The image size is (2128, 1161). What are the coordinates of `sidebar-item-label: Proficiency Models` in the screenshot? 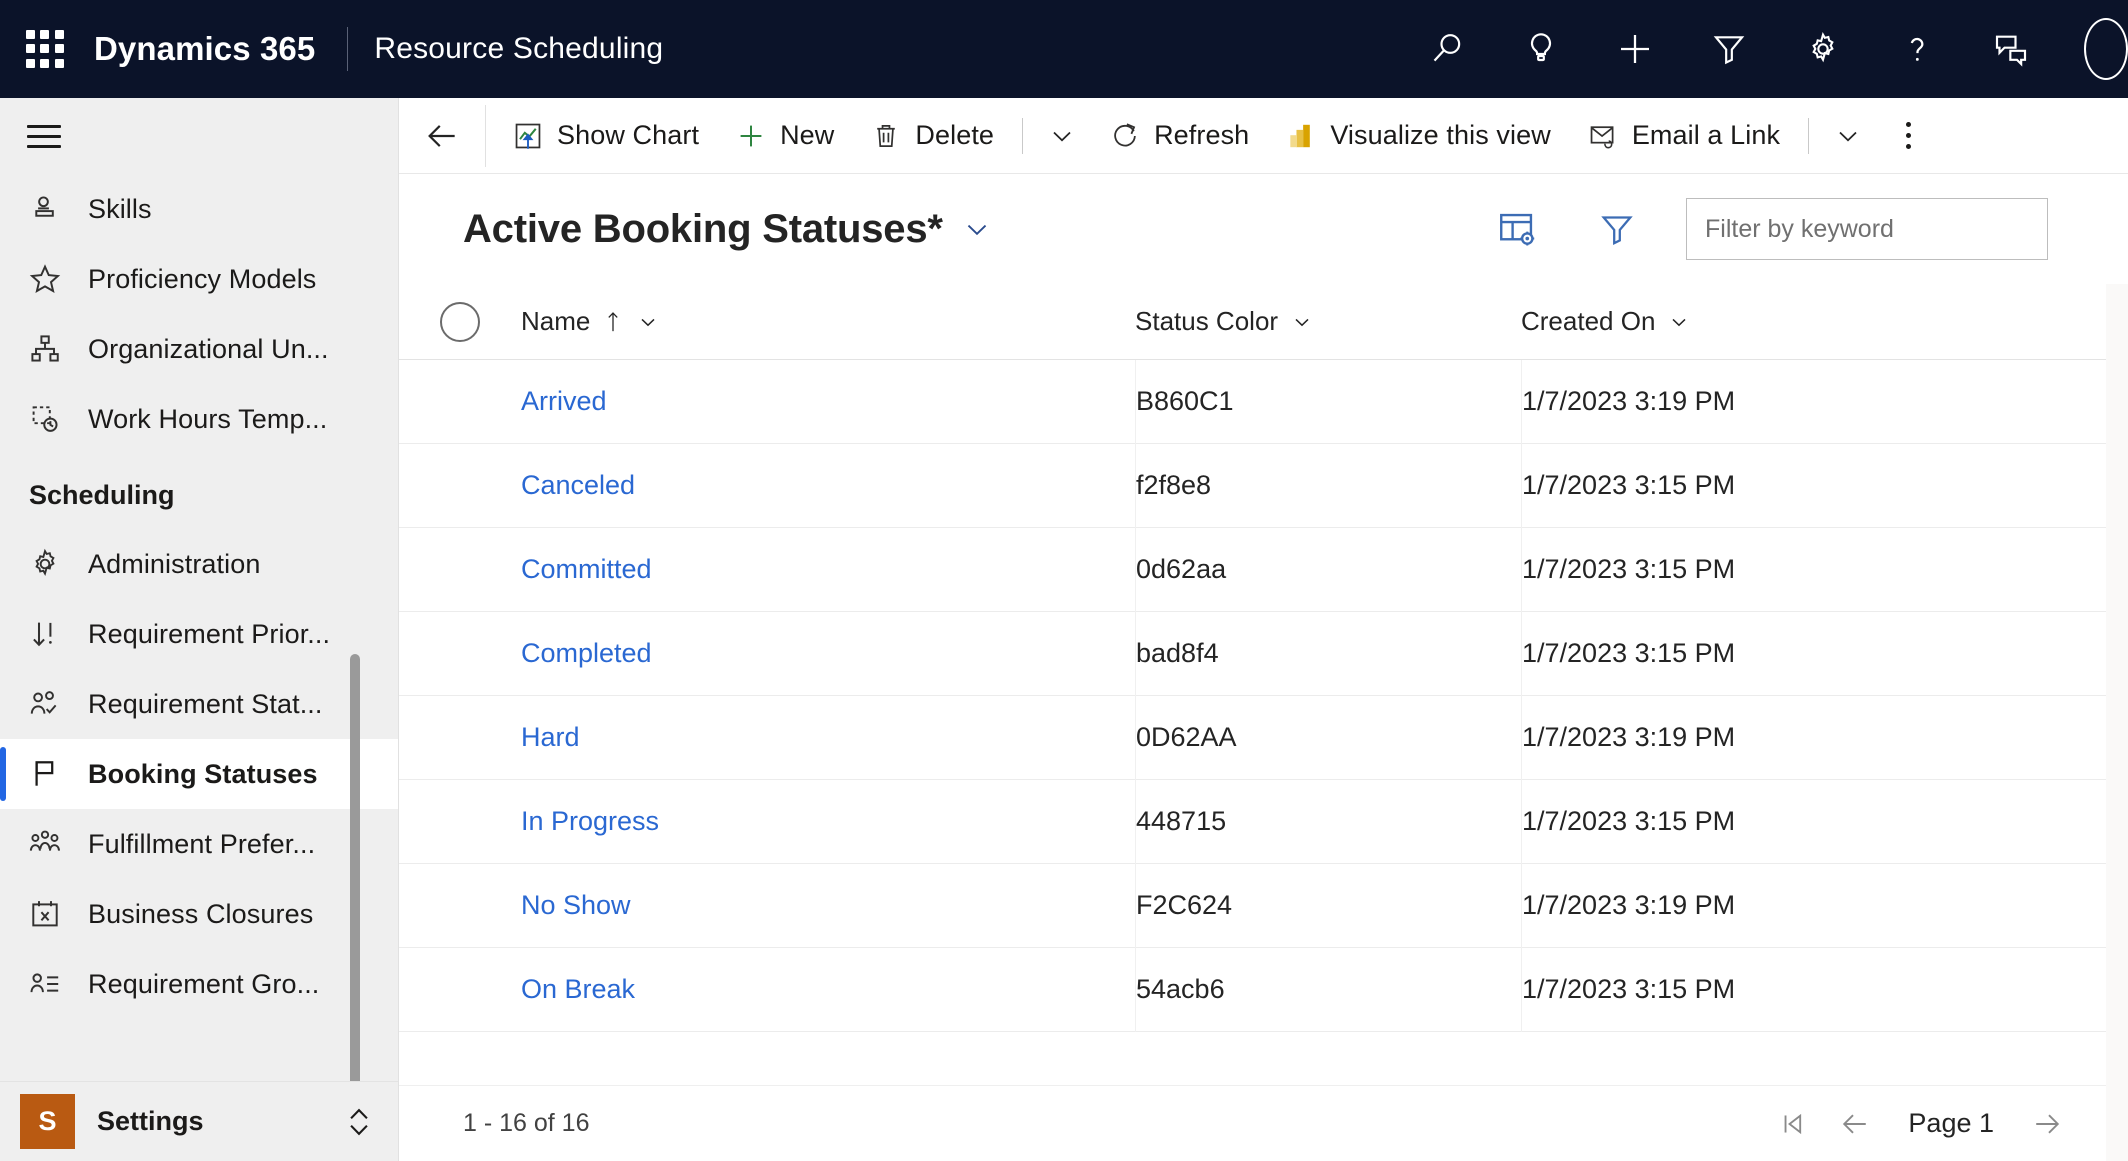 It's located at (202, 278).